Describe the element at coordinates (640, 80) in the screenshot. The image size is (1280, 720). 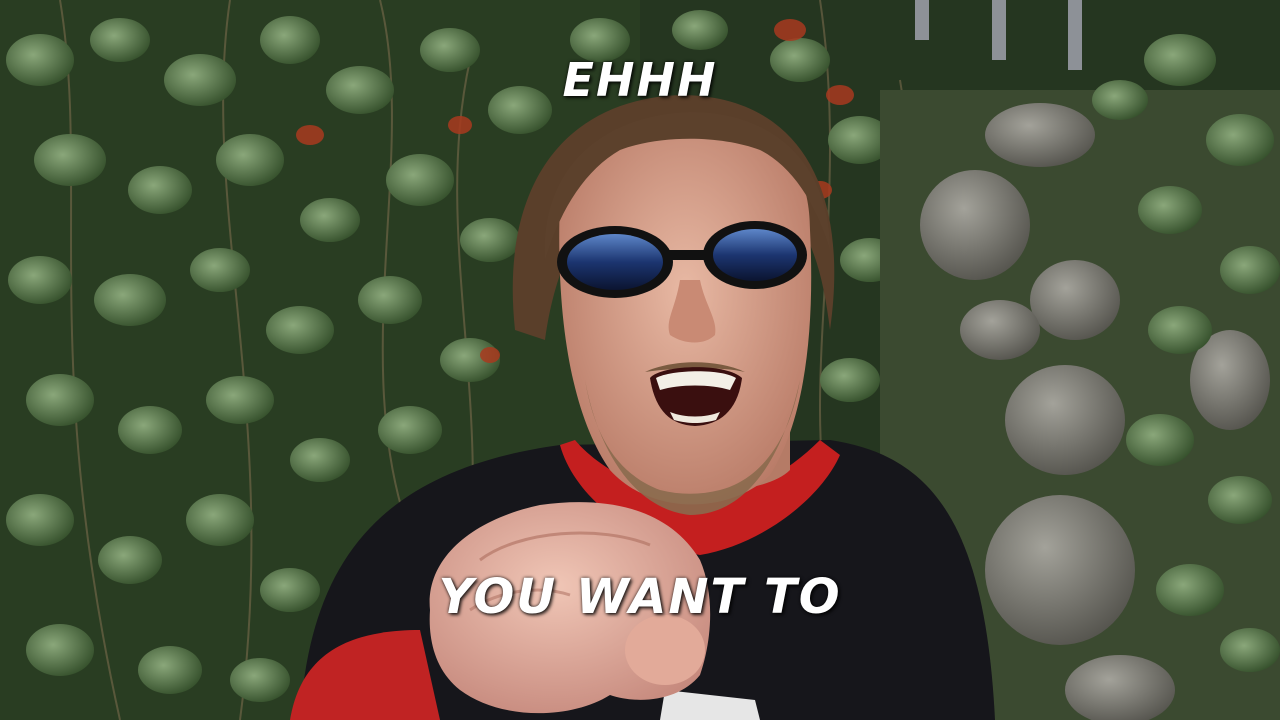
I see `caption-top: EHHH` at that location.